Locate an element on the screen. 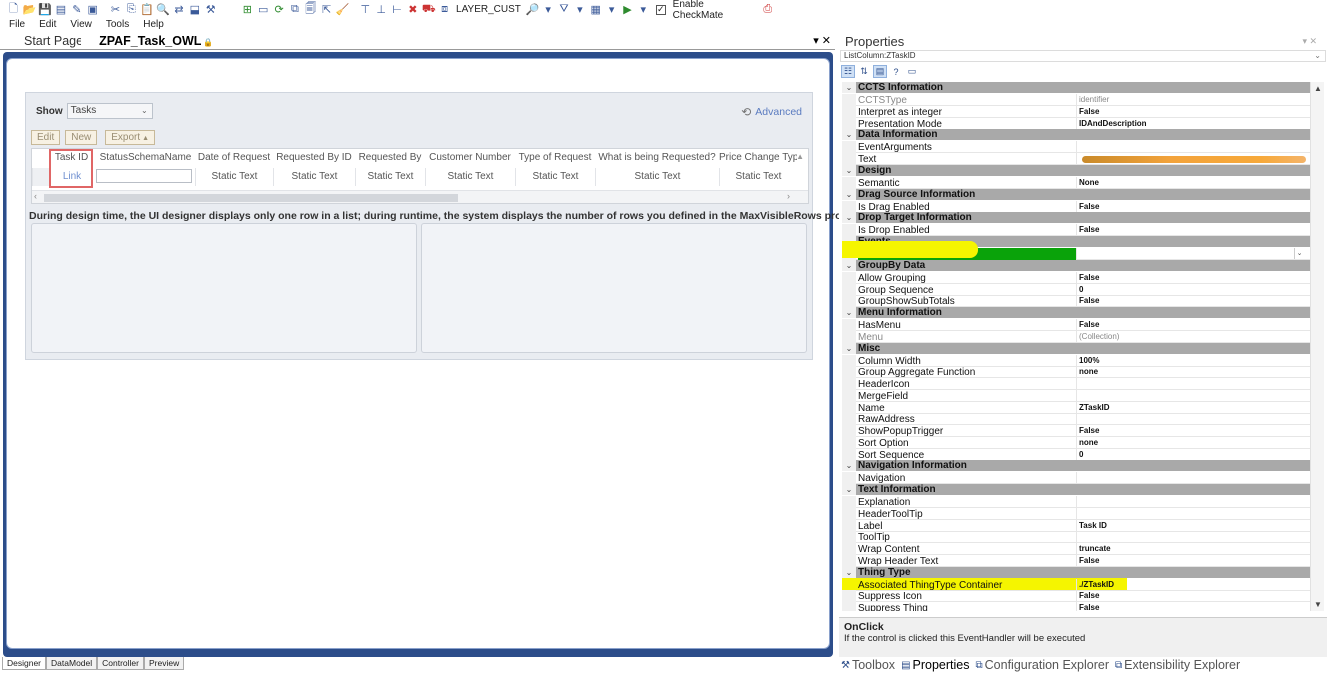  tab-designer: Designer is located at coordinates (24, 663).